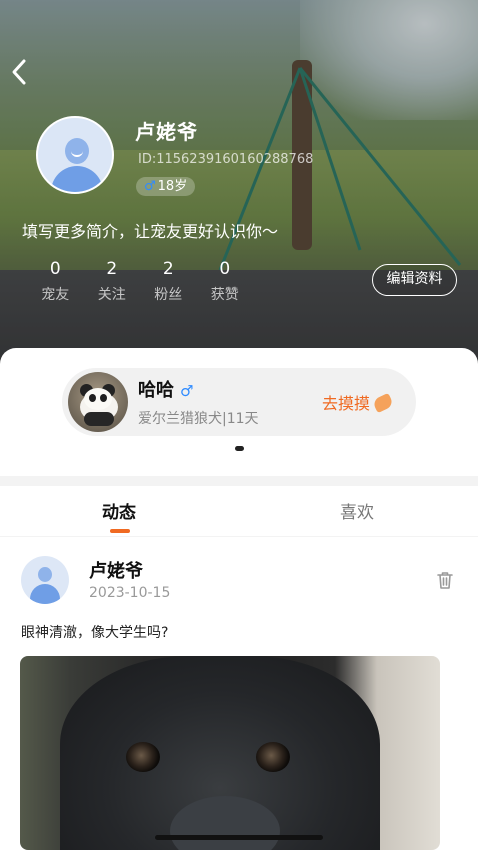 The height and width of the screenshot is (850, 478). What do you see at coordinates (239, 448) in the screenshot?
I see `carousel-indicator` at bounding box center [239, 448].